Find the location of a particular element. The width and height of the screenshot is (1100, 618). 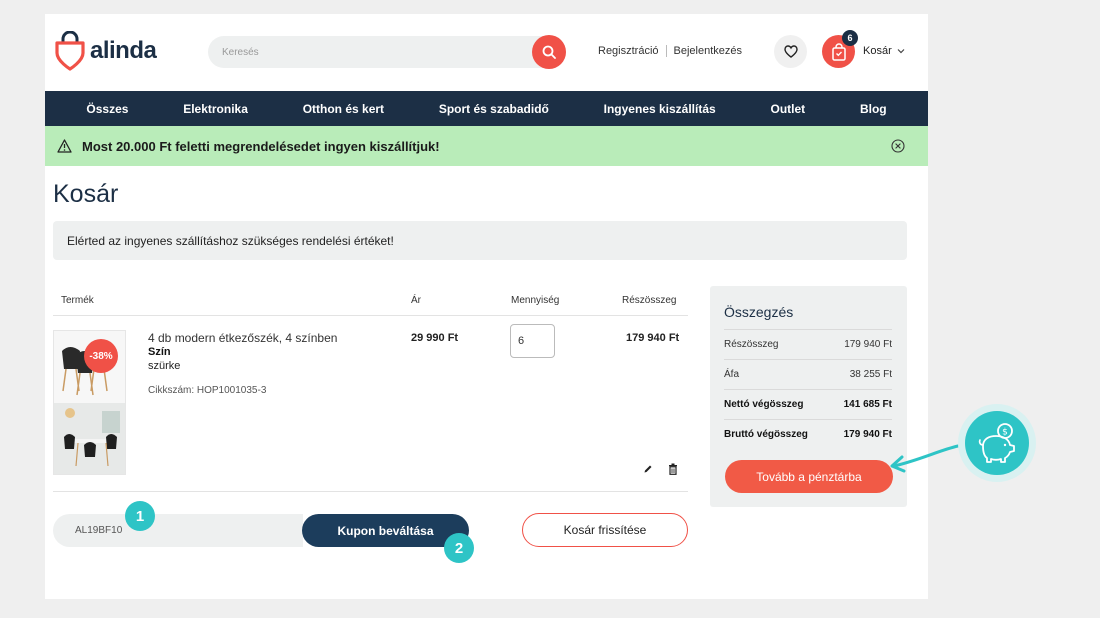

header: alinda Regisztráció Bejelentkezés is located at coordinates (486, 52).